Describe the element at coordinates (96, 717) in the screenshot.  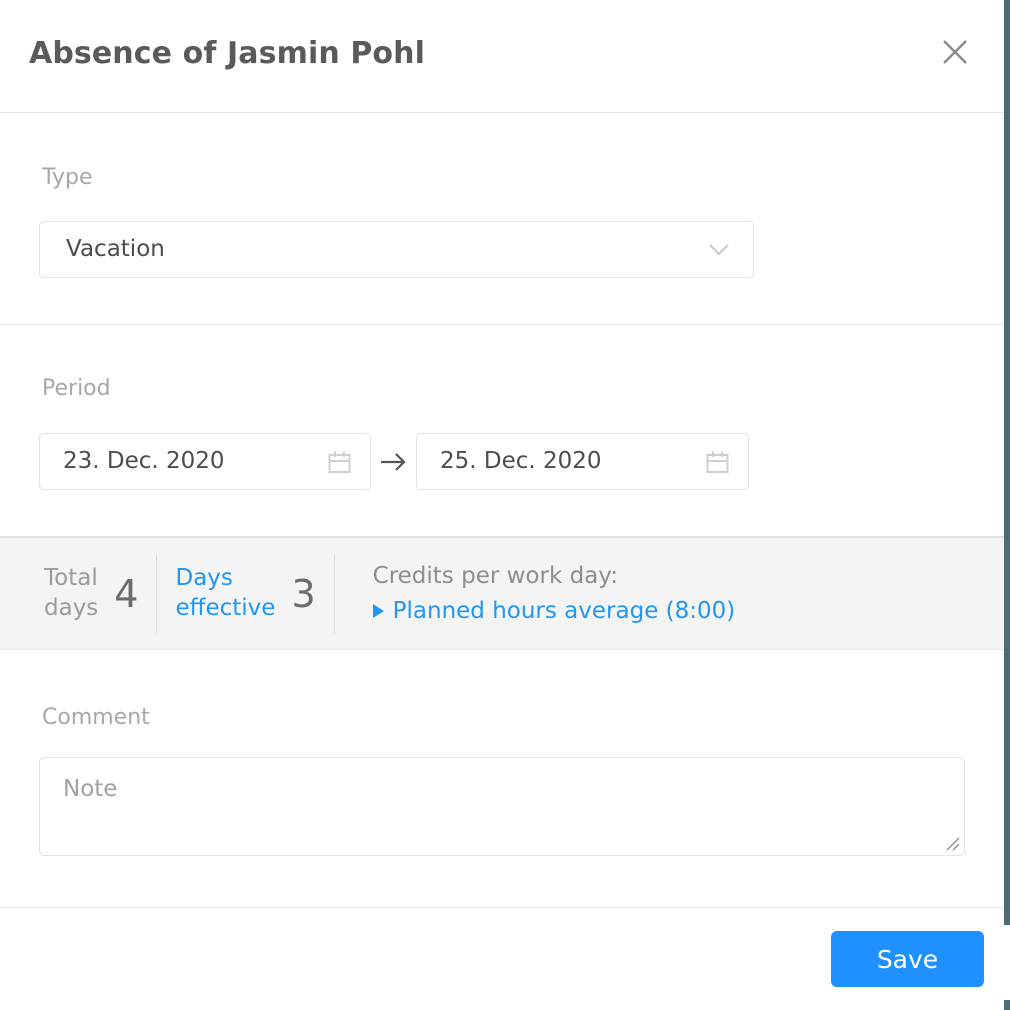
I see `comment-label: Comment` at that location.